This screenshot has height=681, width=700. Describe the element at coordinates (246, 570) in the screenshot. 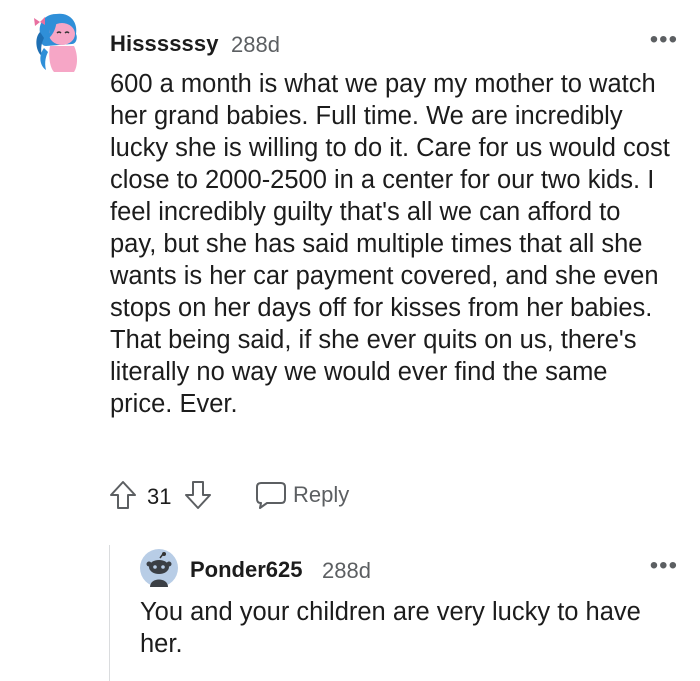

I see `reply-author: Ponder625` at that location.